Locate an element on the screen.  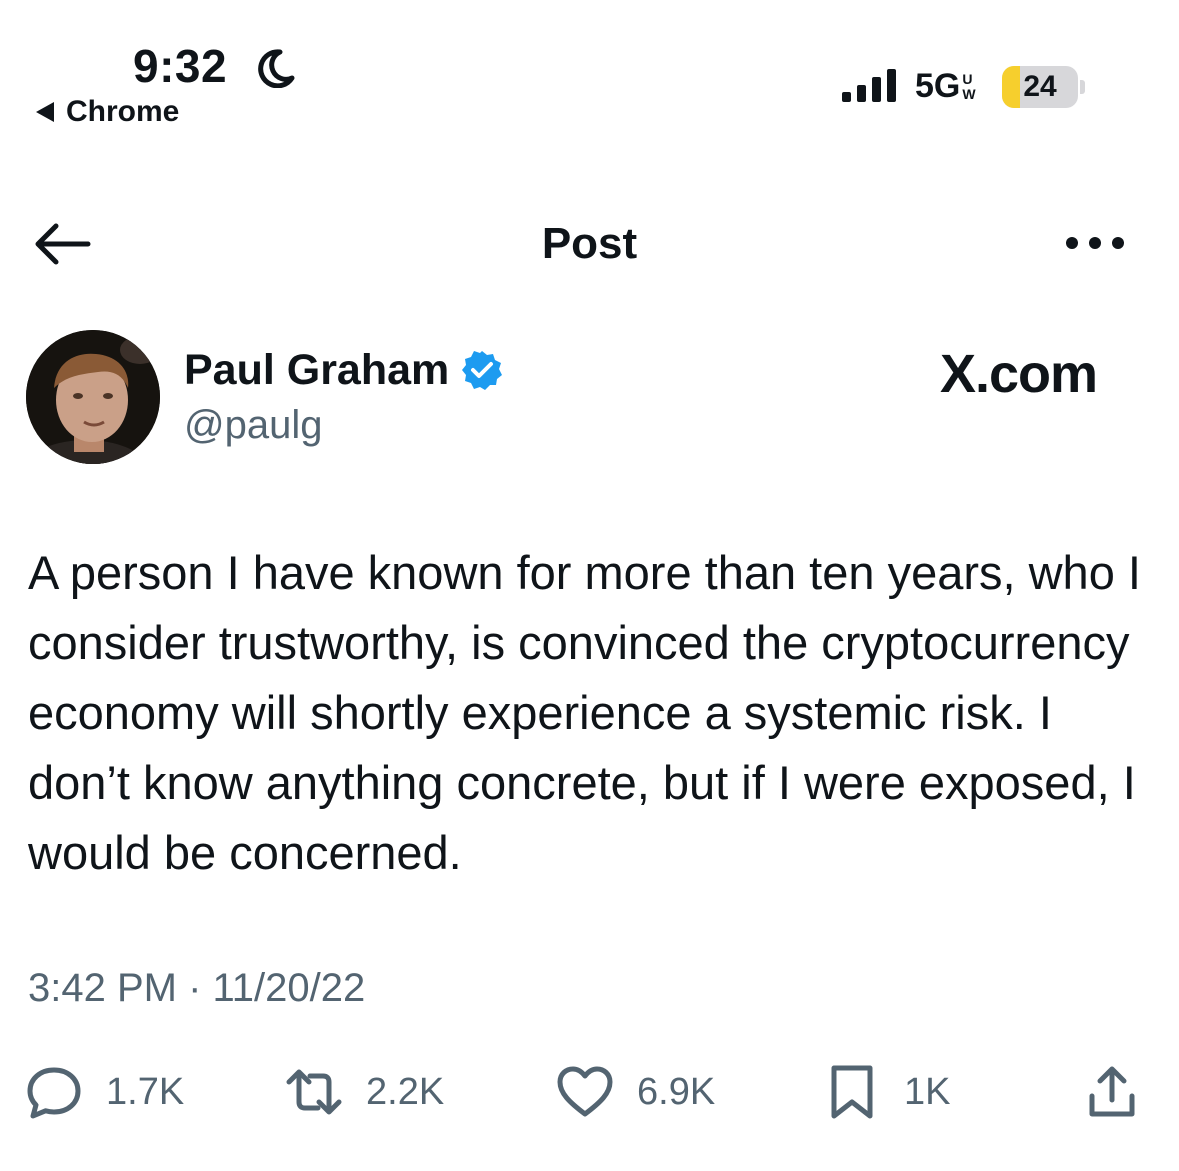
back-arrow-icon is located at coordinates (61, 244).